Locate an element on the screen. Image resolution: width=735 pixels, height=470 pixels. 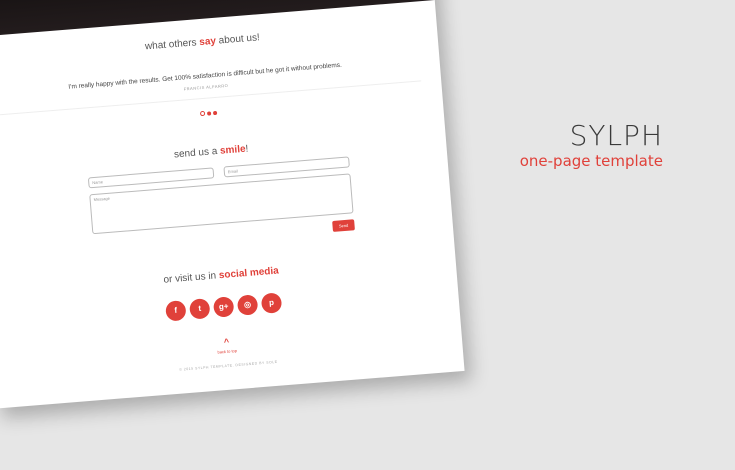
brand-block: SYLPH one-page template is located at coordinates (591, 145).